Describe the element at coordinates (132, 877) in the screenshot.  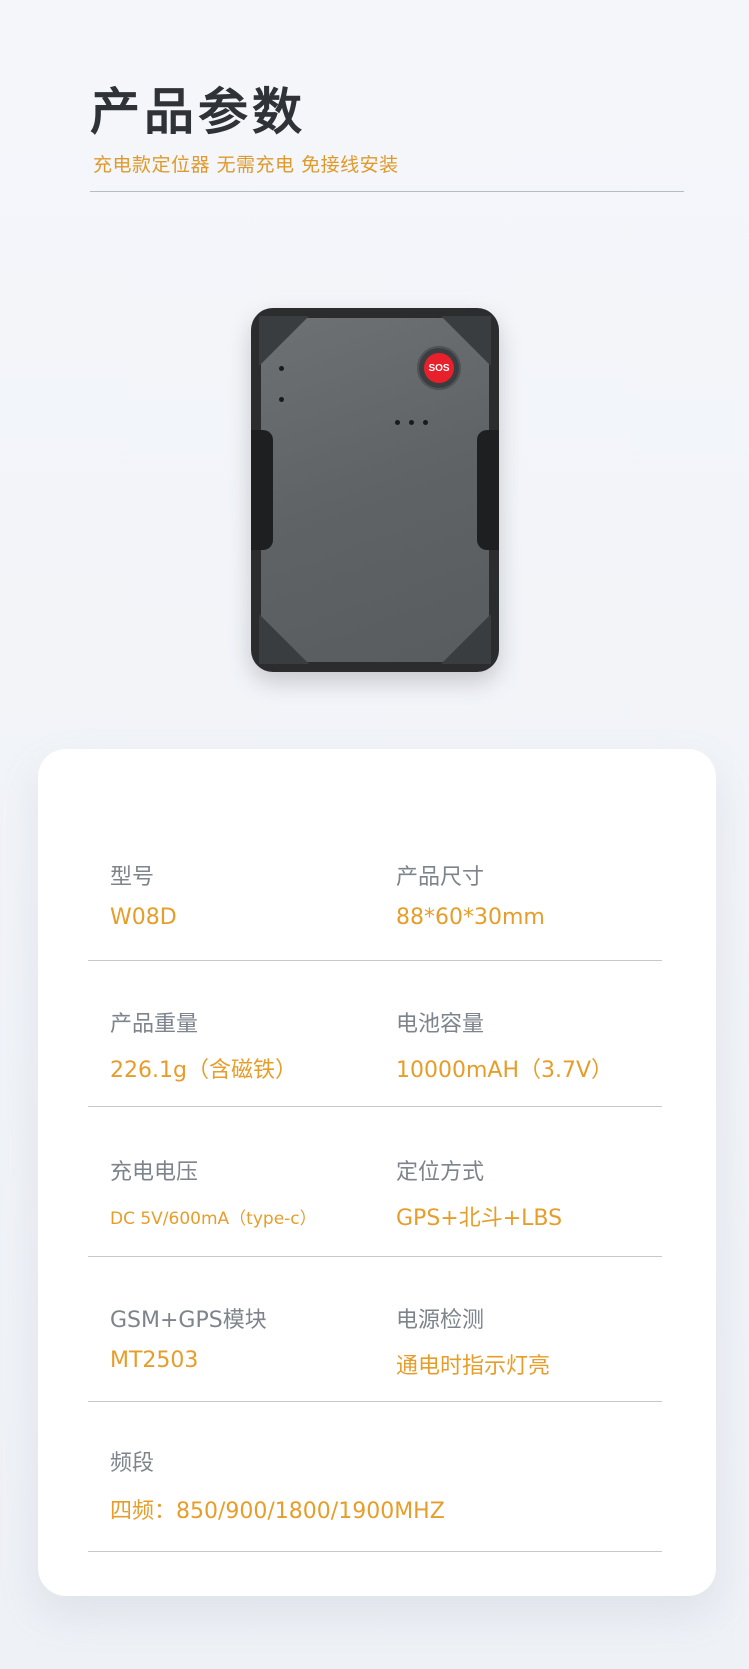
I see `spec-label: 型号` at that location.